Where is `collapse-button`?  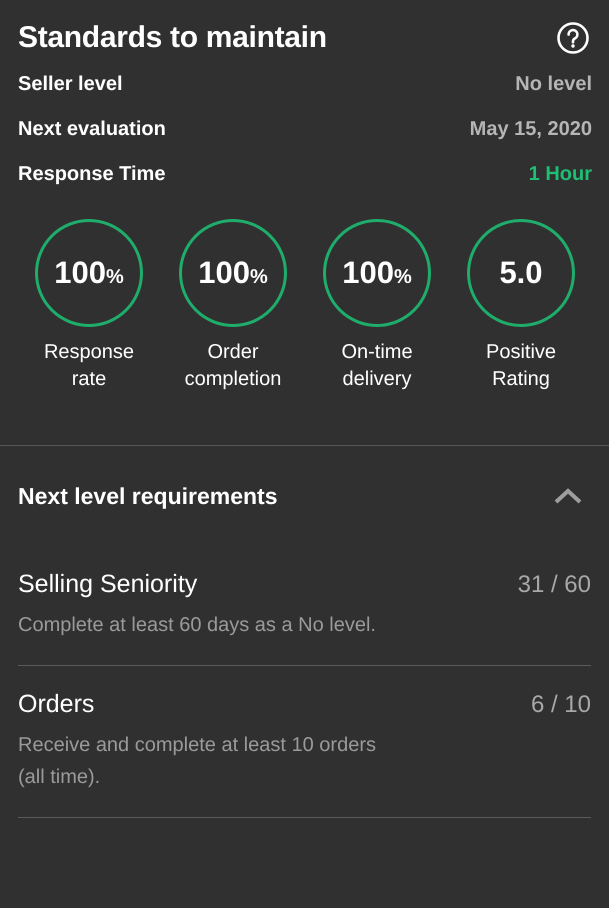 collapse-button is located at coordinates (568, 496).